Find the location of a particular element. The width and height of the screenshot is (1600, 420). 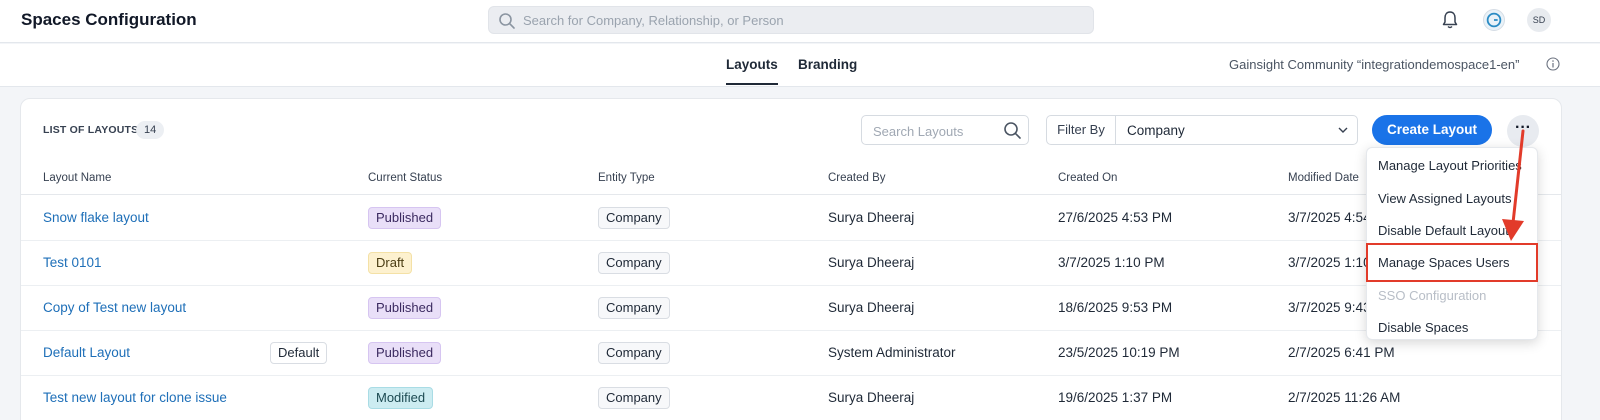

page-title: Spaces Configuration is located at coordinates (109, 19).